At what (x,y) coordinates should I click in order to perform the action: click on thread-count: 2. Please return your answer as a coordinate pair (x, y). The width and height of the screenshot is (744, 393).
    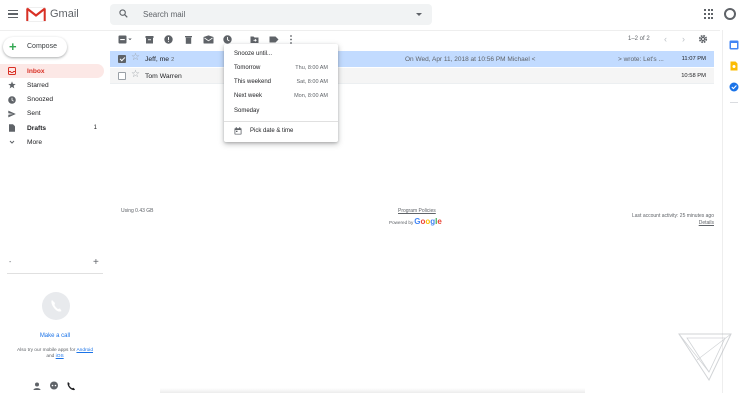
    Looking at the image, I should click on (173, 59).